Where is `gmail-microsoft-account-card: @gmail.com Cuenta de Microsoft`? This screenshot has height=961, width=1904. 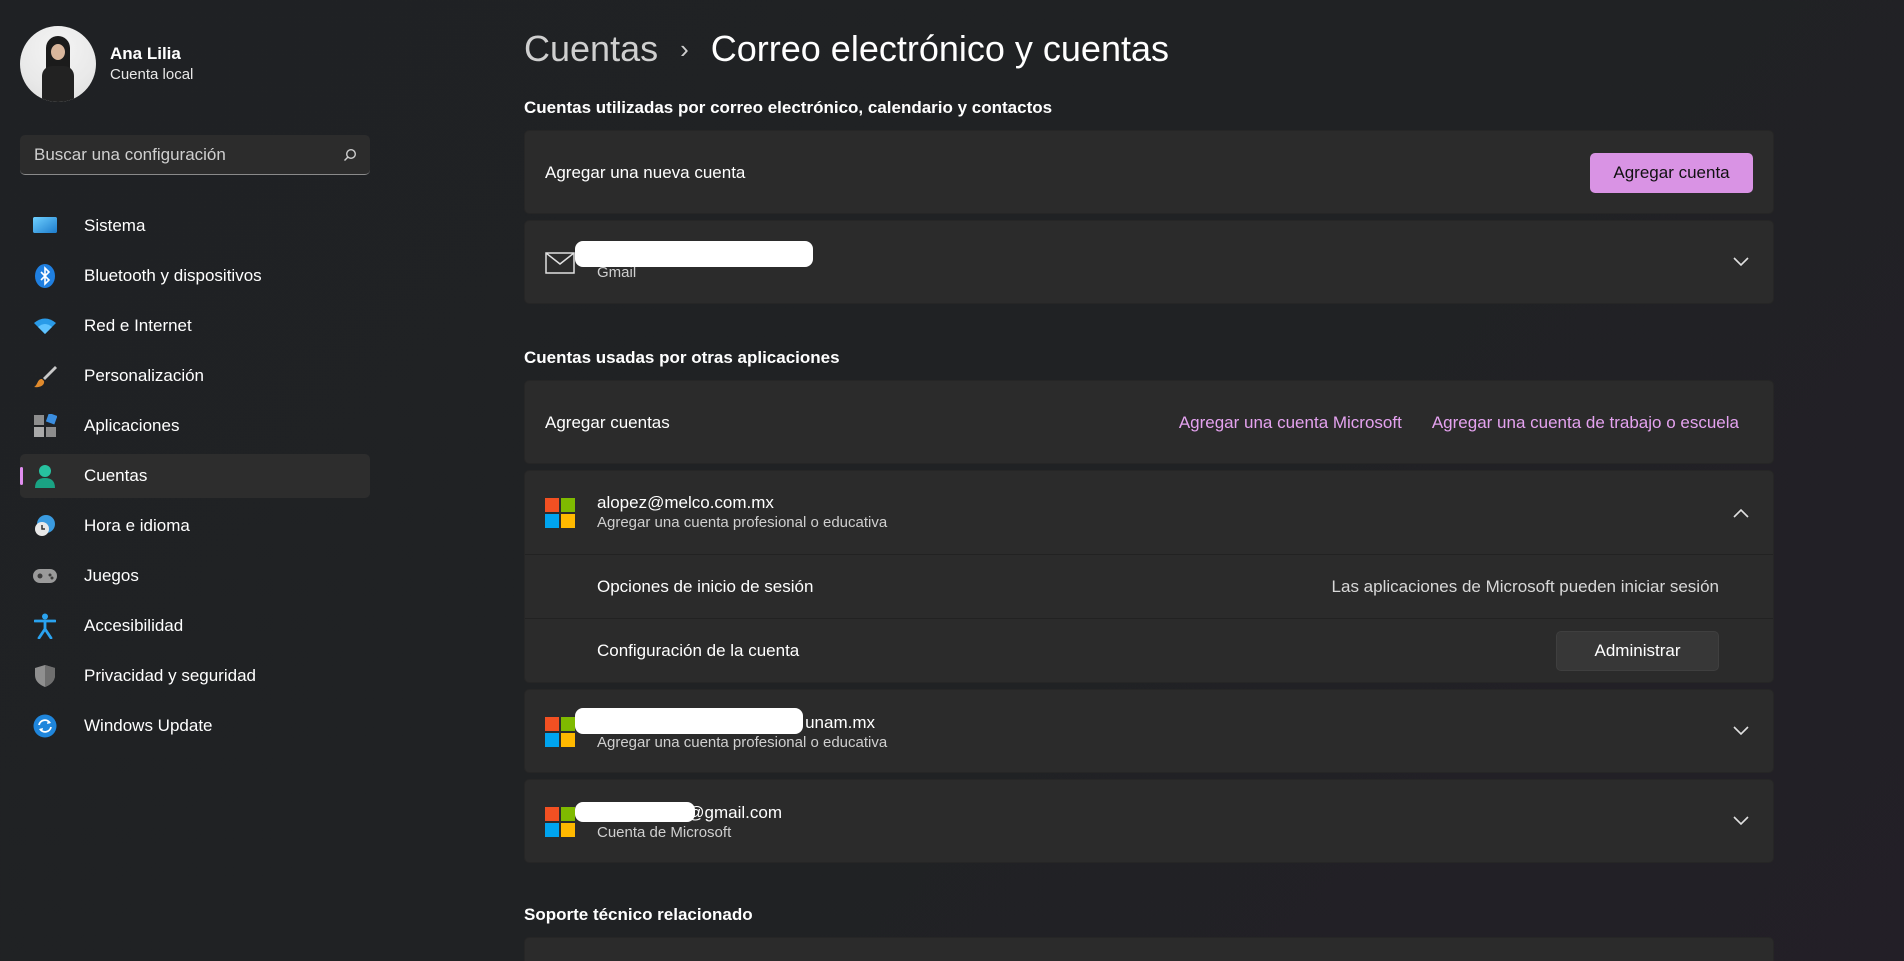 gmail-microsoft-account-card: @gmail.com Cuenta de Microsoft is located at coordinates (1149, 821).